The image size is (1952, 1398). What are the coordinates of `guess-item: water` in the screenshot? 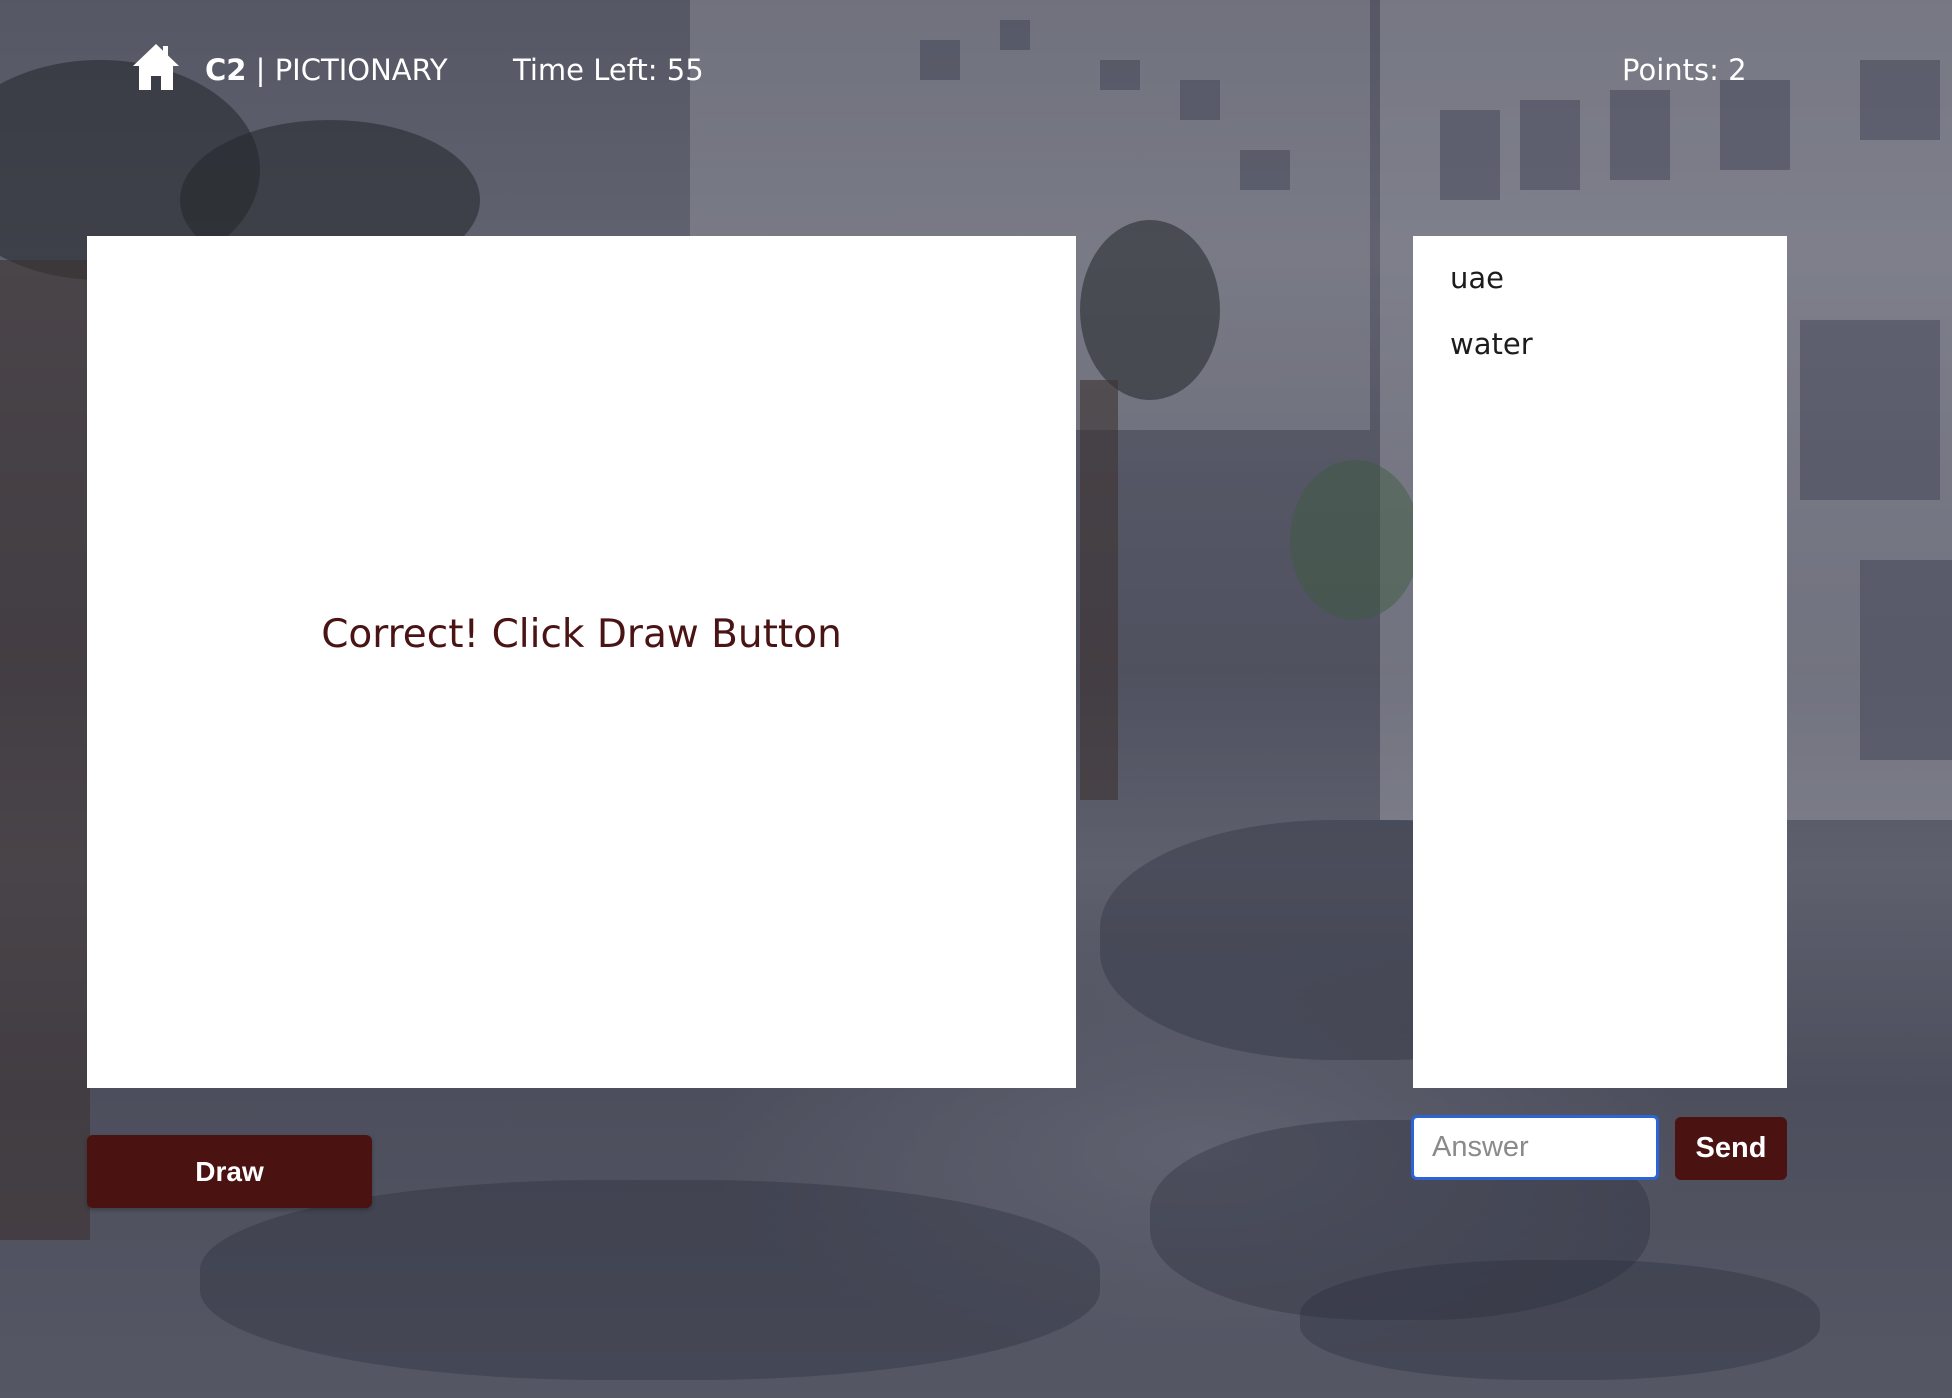 It's located at (1491, 344).